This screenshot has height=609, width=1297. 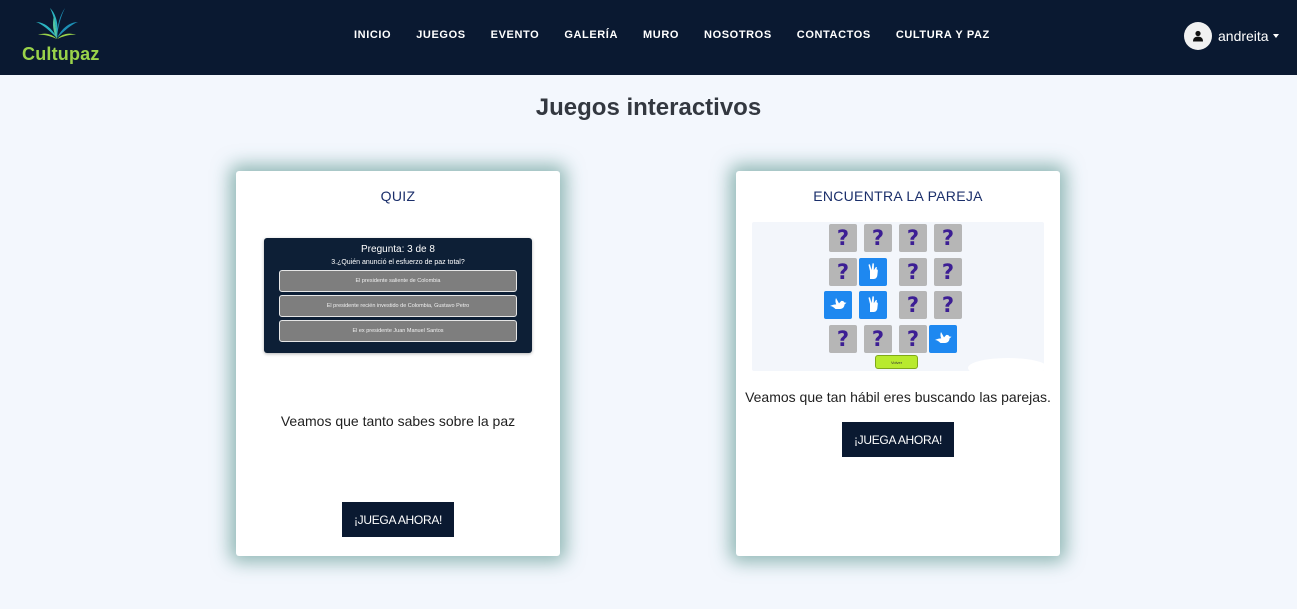 I want to click on user-menu: andreita, so click(x=1231, y=36).